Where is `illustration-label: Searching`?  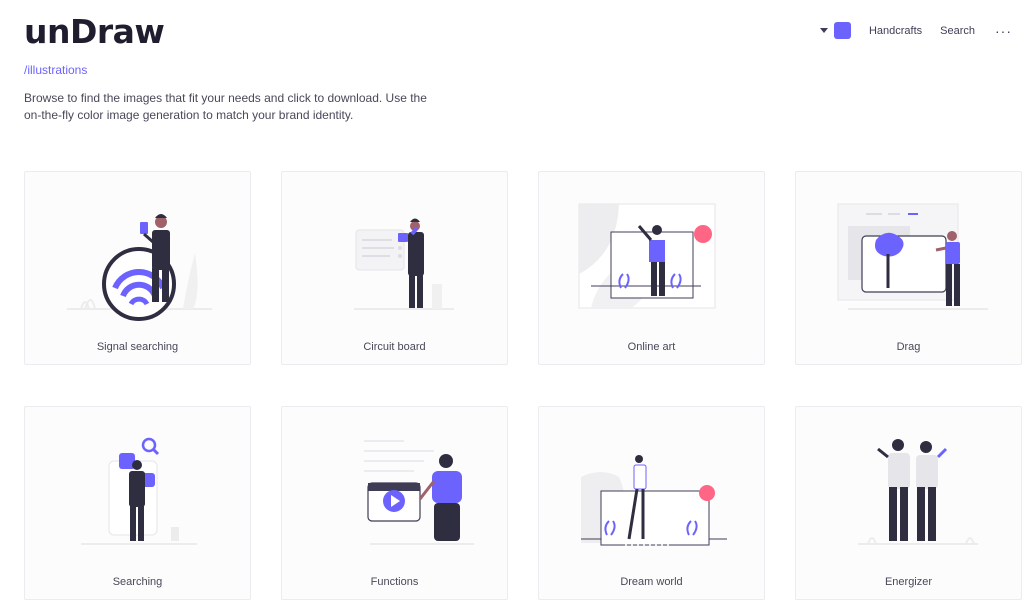 illustration-label: Searching is located at coordinates (137, 582).